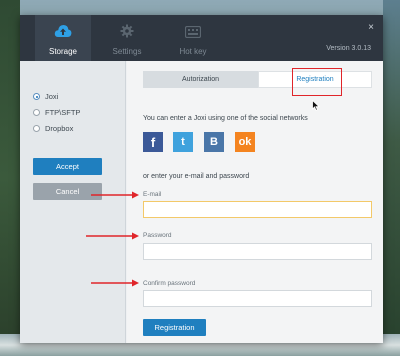 The height and width of the screenshot is (356, 400). What do you see at coordinates (317, 82) in the screenshot?
I see `annotation-highlight-box` at bounding box center [317, 82].